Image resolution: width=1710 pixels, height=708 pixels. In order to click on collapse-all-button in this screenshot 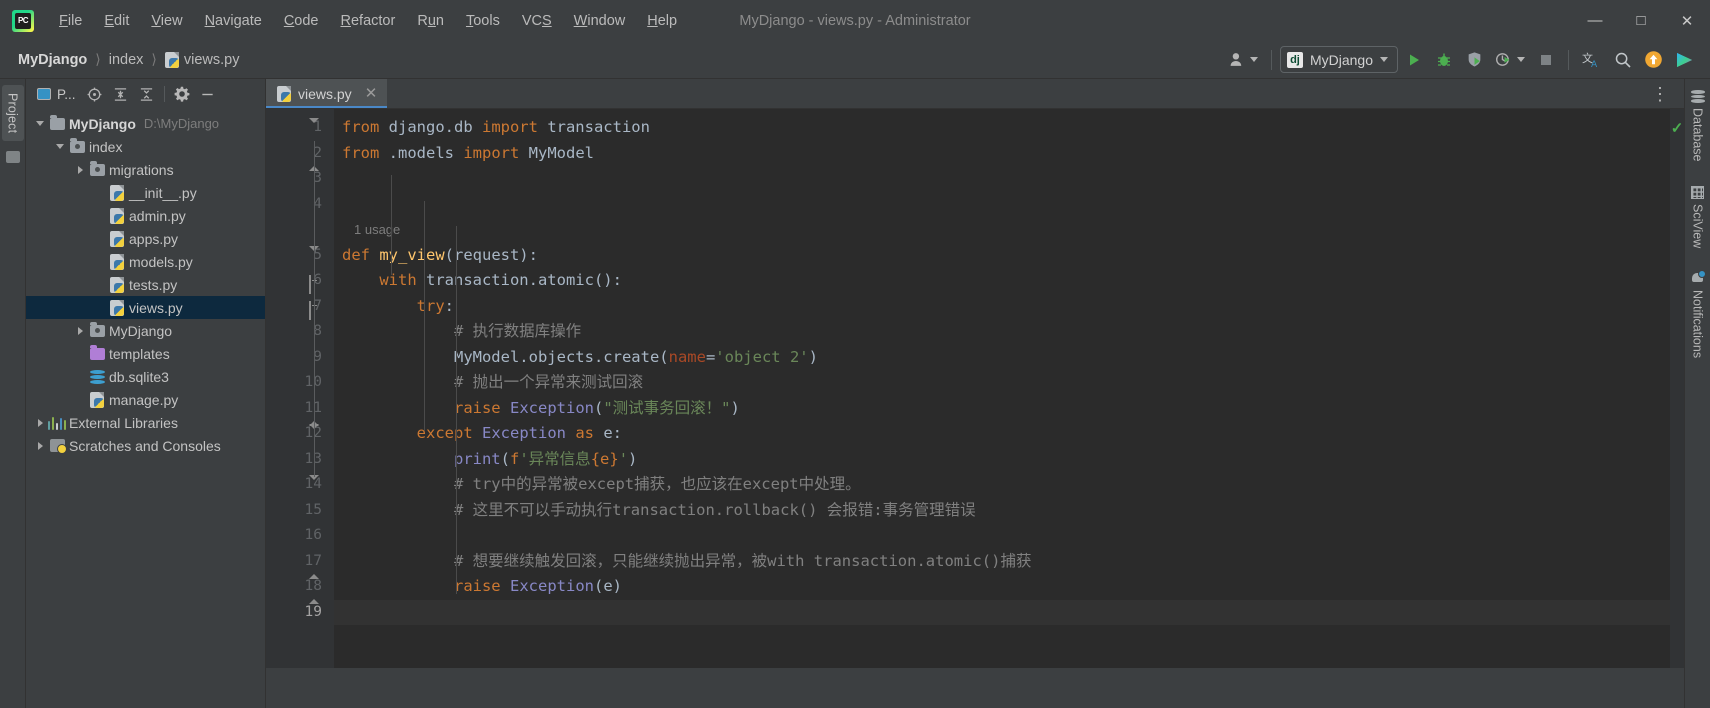, I will do `click(147, 94)`.